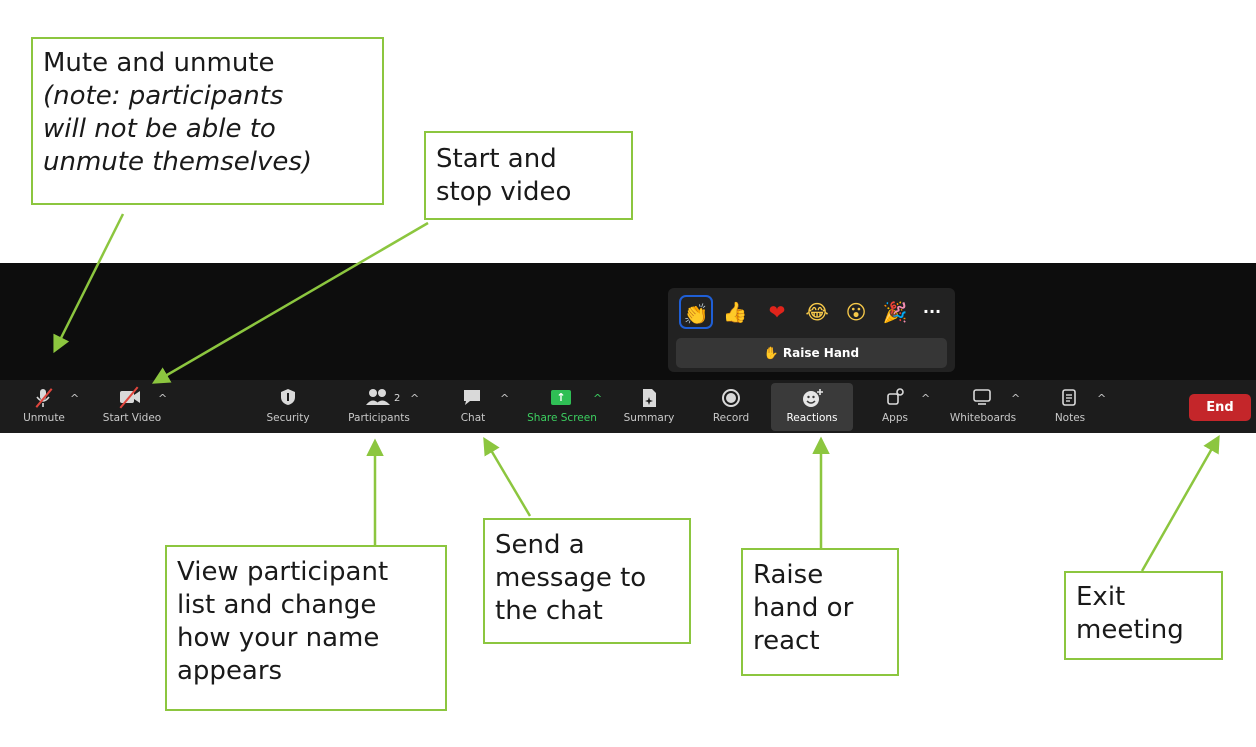  What do you see at coordinates (162, 399) in the screenshot?
I see `video-options-caret: ^` at bounding box center [162, 399].